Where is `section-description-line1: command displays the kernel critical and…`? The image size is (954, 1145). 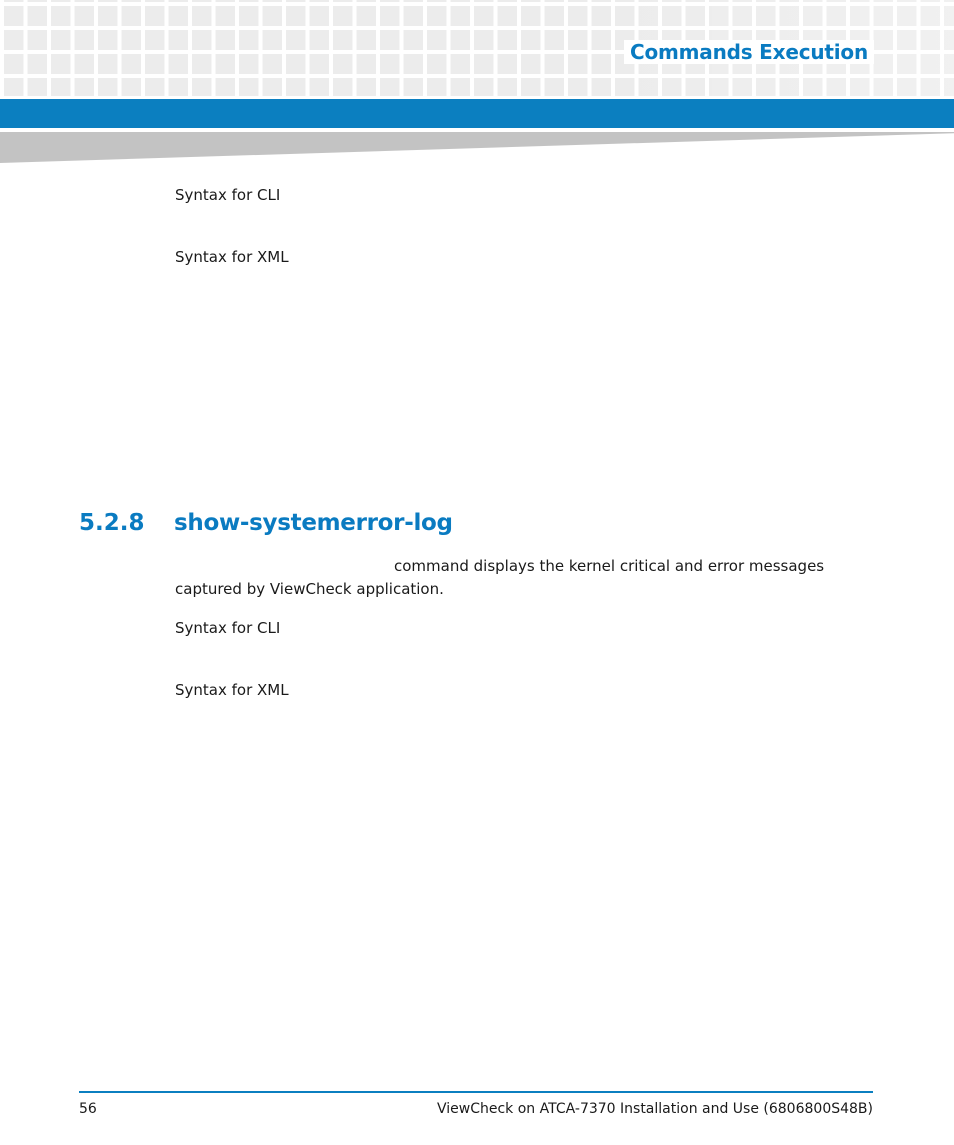
section-description-line1: command displays the kernel critical and… is located at coordinates (609, 566).